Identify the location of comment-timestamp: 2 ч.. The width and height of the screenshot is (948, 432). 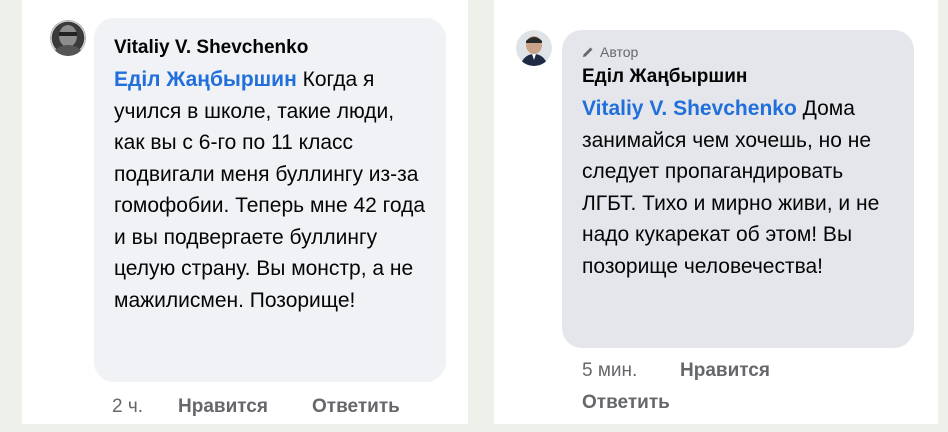
(145, 407).